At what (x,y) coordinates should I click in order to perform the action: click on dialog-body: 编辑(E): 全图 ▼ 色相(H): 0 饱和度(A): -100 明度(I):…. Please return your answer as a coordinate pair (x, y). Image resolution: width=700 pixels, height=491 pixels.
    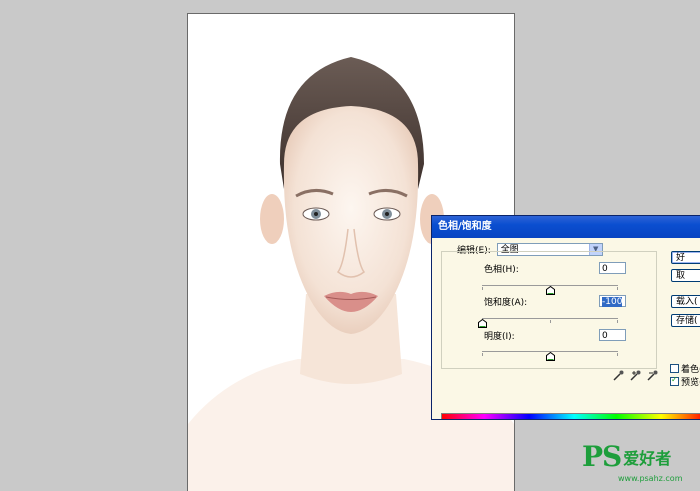
    Looking at the image, I should click on (566, 328).